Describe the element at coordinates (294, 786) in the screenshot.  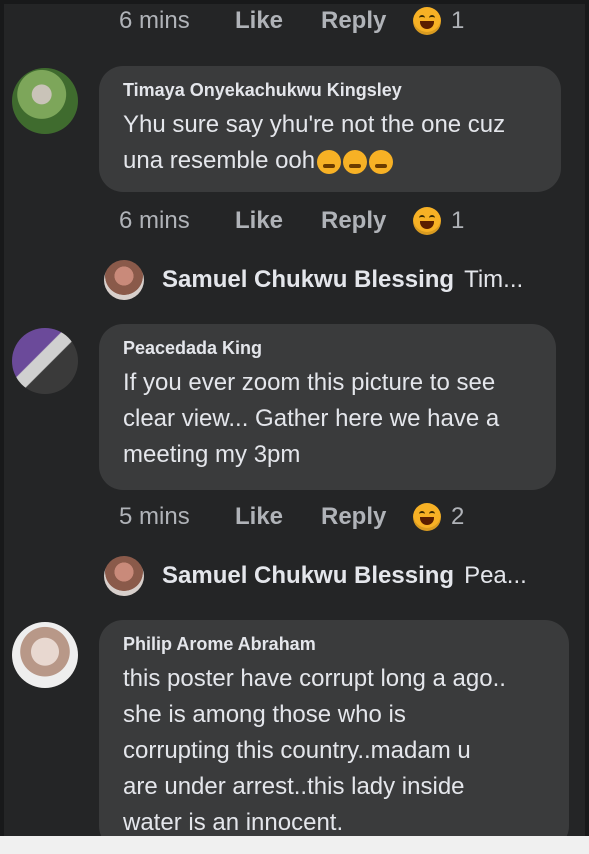
I see `comment-text-line: are under arrest..this lady inside` at that location.